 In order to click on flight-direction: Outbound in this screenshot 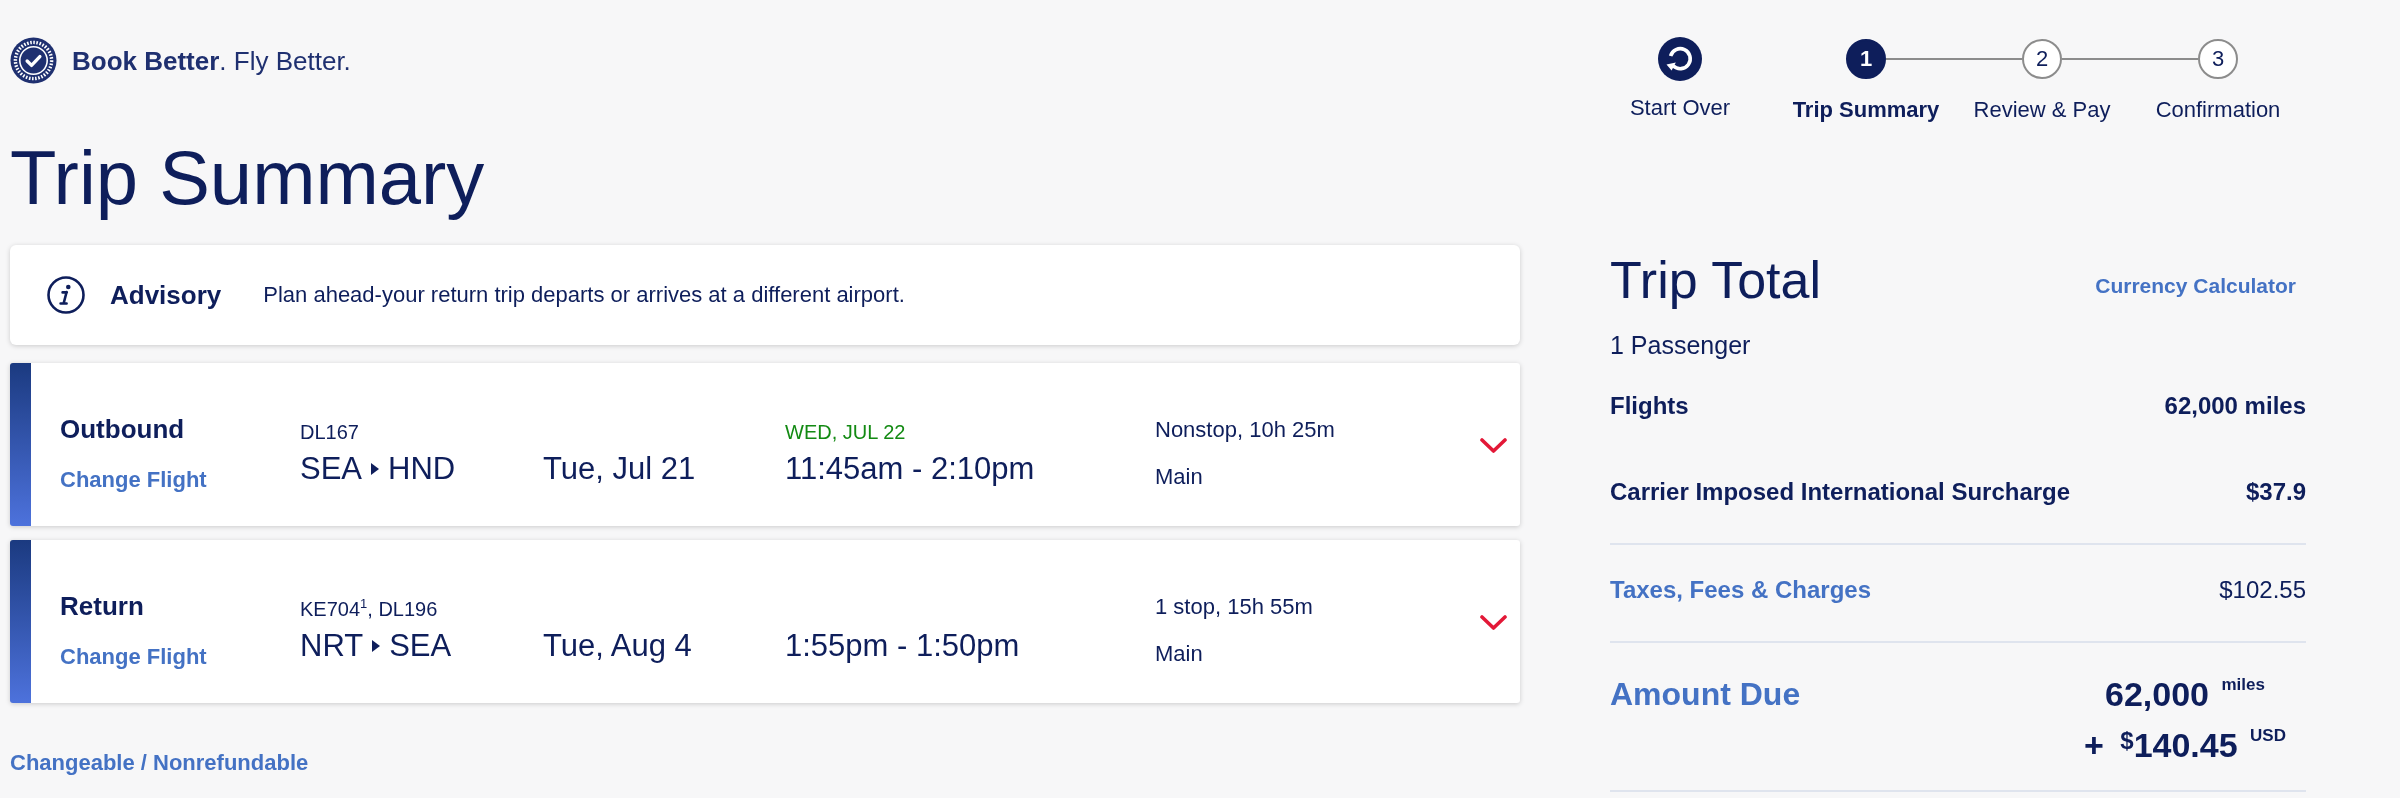, I will do `click(122, 428)`.